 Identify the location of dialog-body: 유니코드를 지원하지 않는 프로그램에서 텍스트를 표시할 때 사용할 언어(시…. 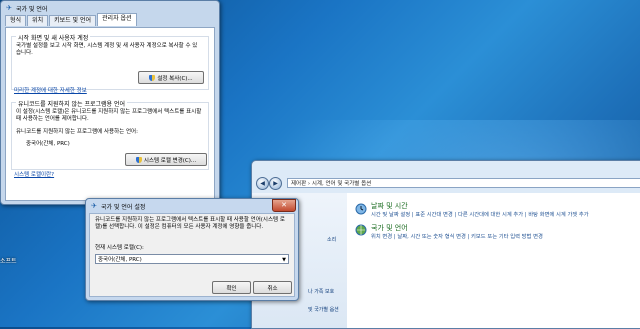
(192, 255).